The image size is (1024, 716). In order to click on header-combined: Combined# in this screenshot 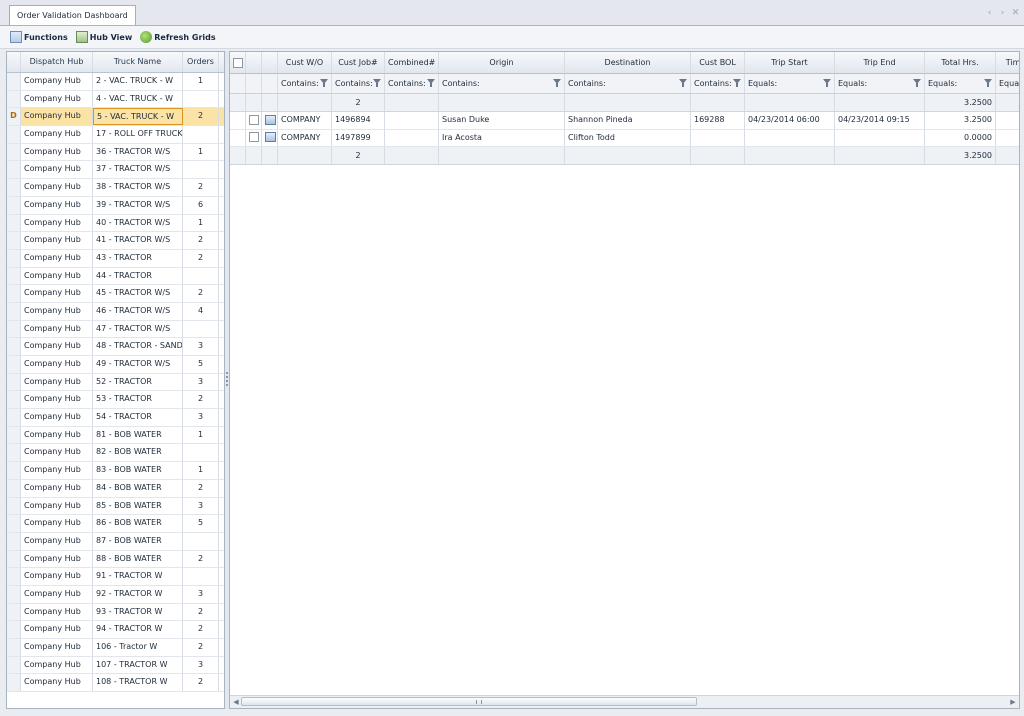, I will do `click(412, 62)`.